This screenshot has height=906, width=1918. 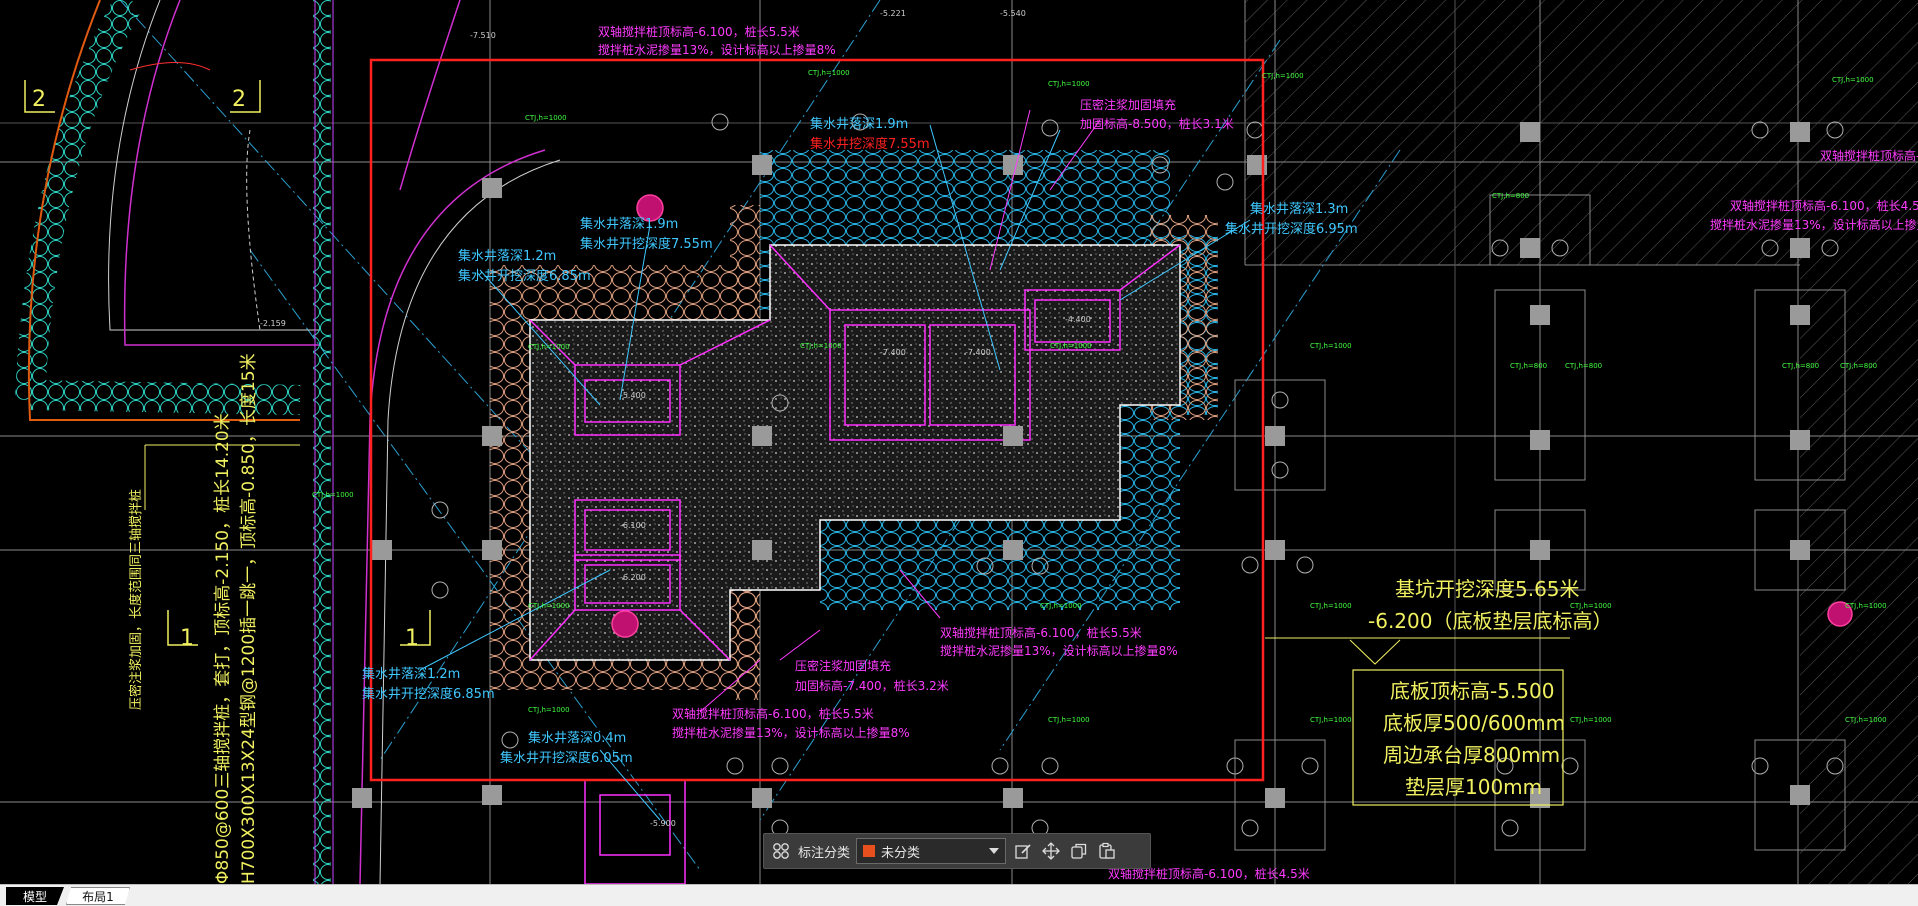 I want to click on svg-text: -2.159, so click(x=273, y=323).